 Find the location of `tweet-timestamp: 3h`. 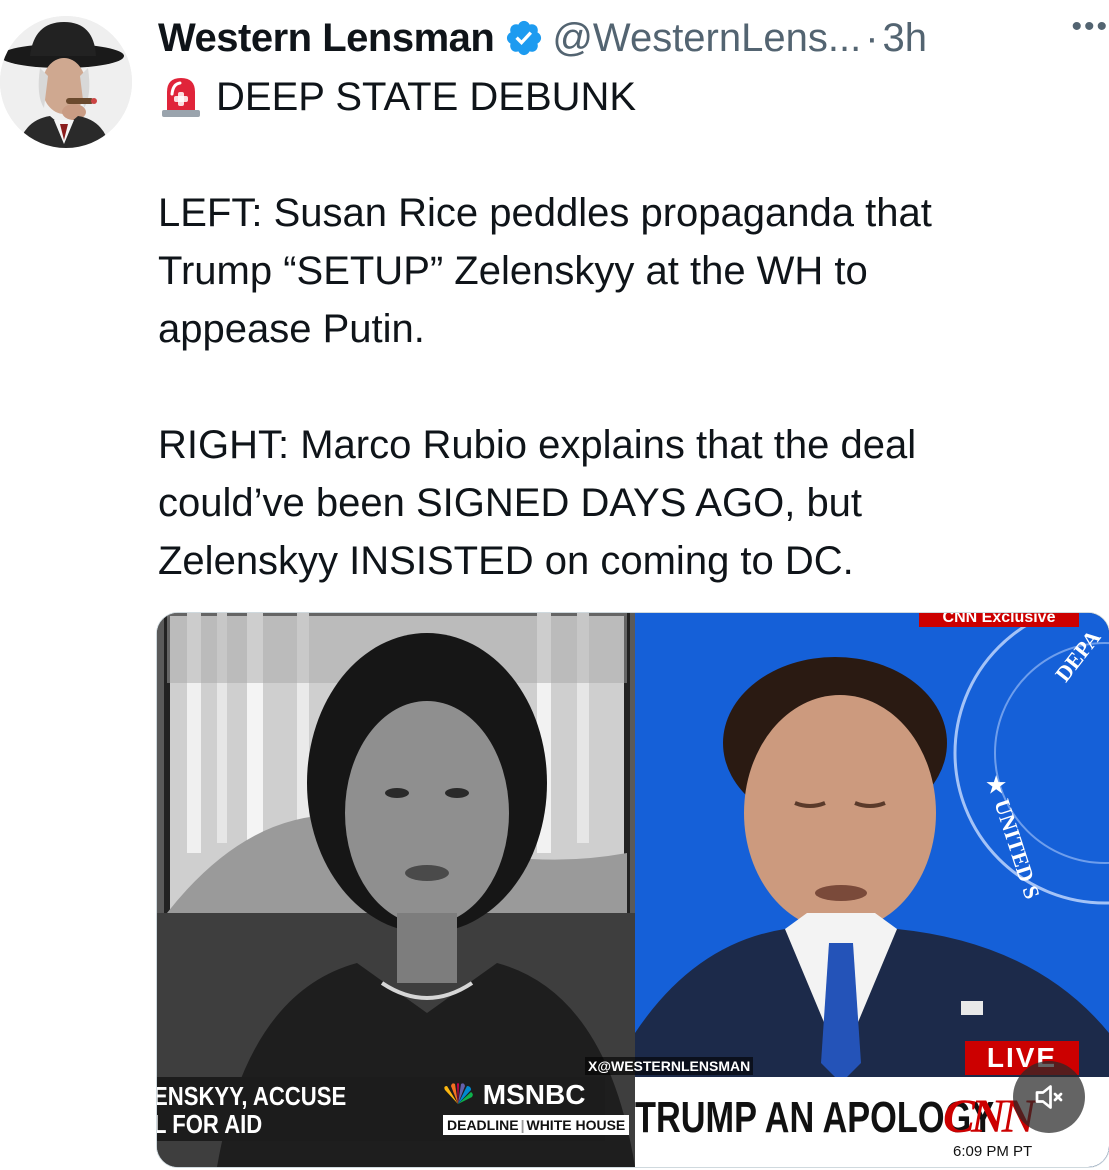

tweet-timestamp: 3h is located at coordinates (905, 38).